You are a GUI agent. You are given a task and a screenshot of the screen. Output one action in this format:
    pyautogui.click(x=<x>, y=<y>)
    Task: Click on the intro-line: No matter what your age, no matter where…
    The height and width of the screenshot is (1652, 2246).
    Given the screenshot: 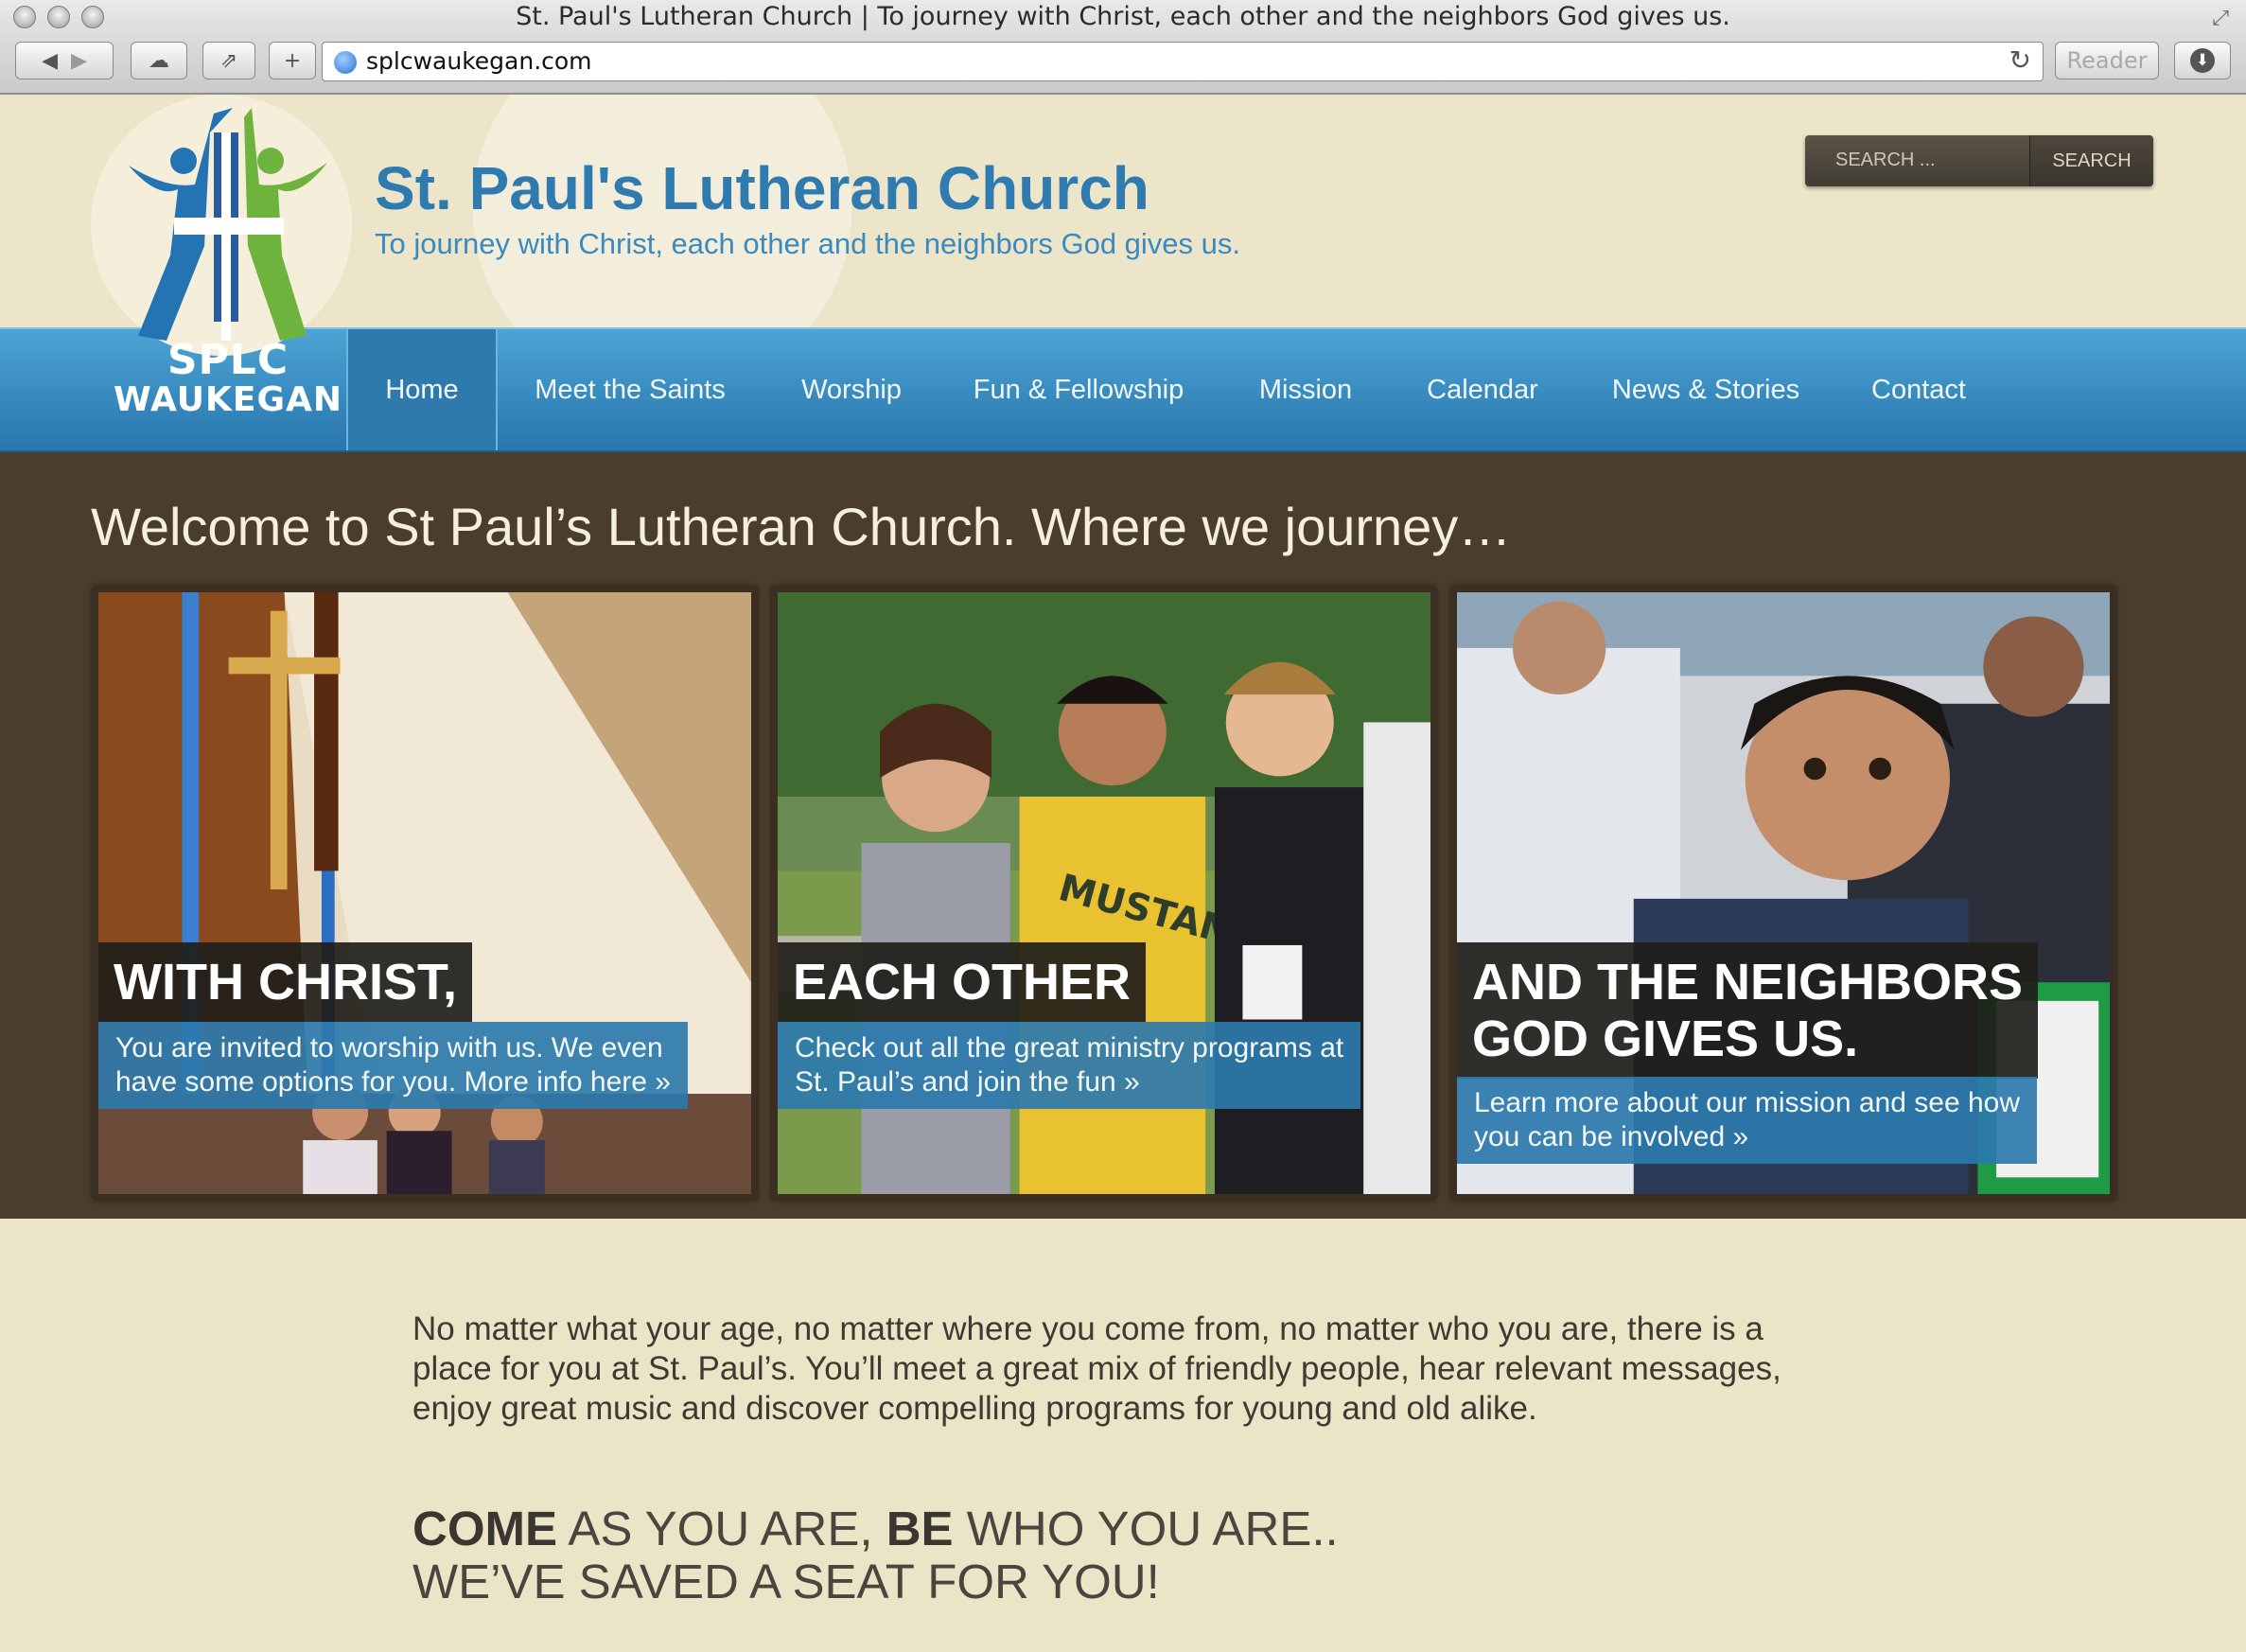 What is the action you would take?
    pyautogui.click(x=1087, y=1328)
    